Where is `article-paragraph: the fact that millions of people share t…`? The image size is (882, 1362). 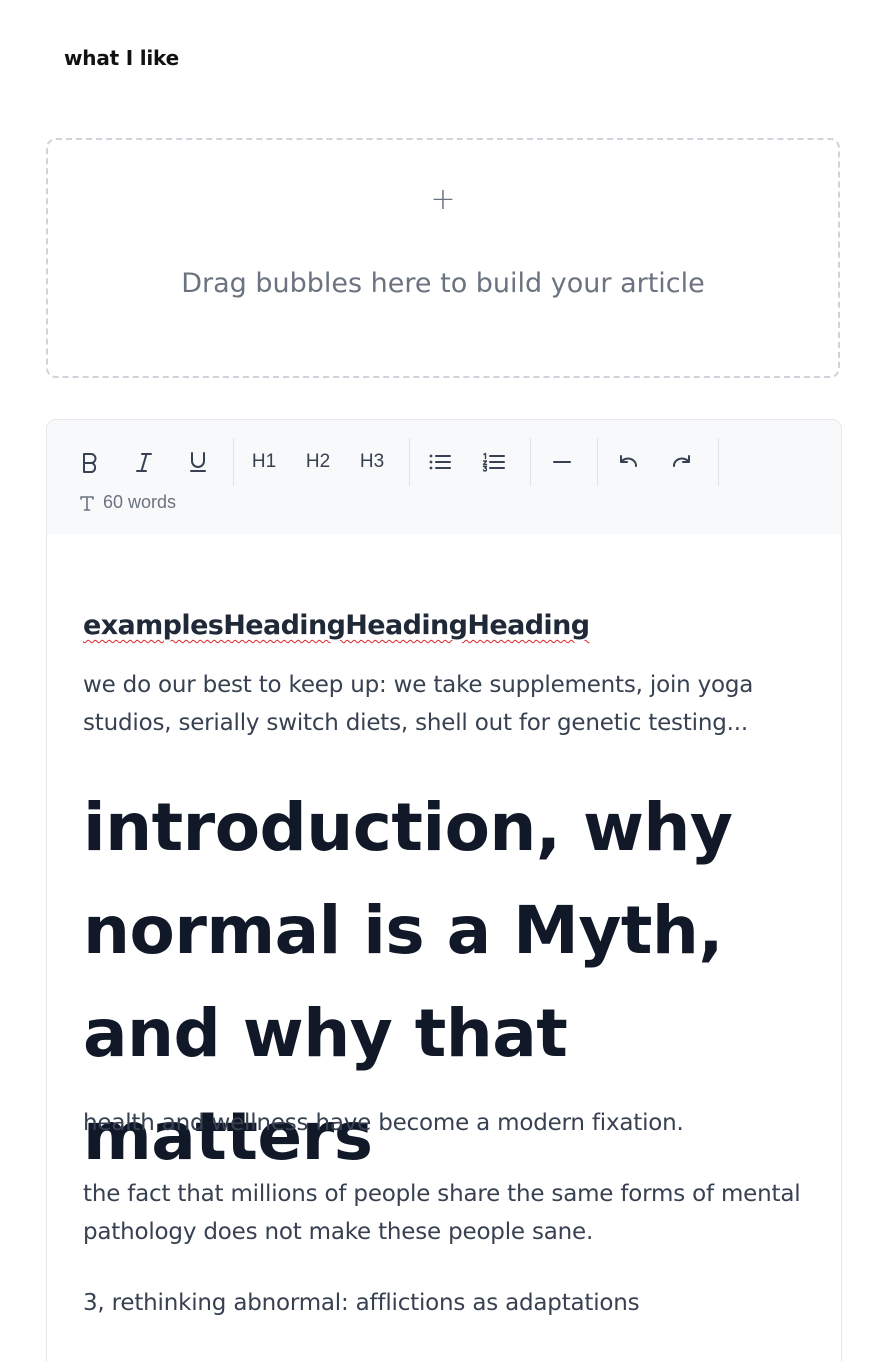 article-paragraph: the fact that millions of people share t… is located at coordinates (442, 1213).